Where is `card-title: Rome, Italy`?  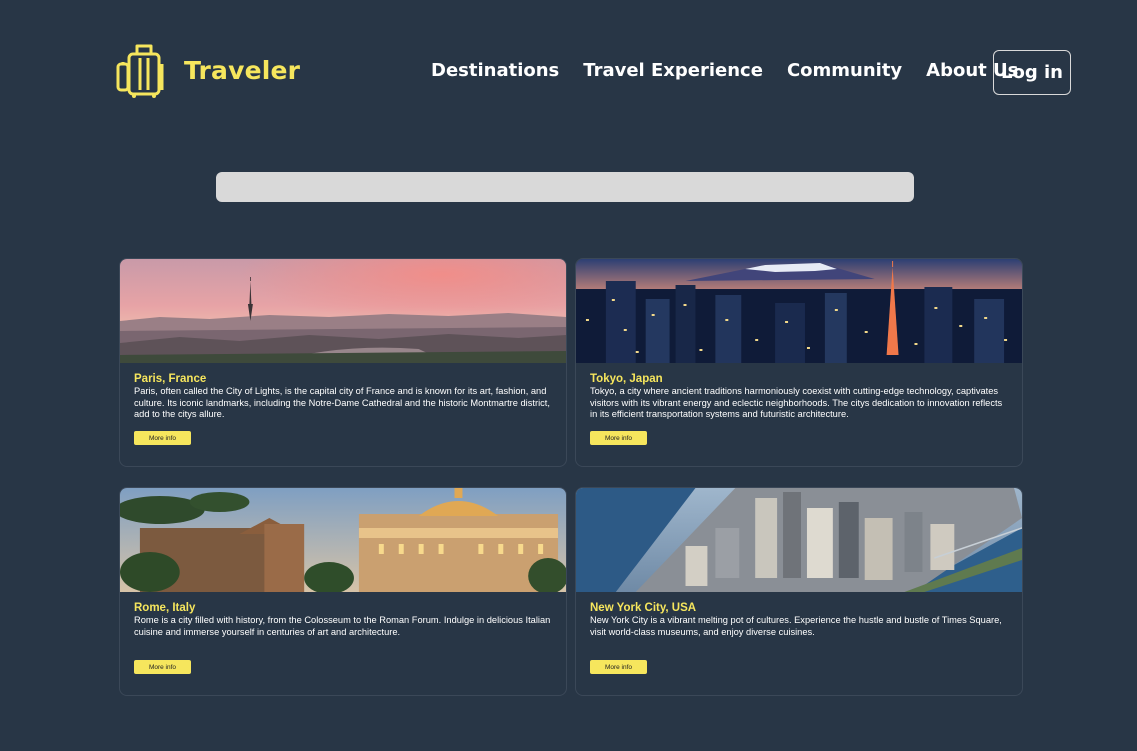 card-title: Rome, Italy is located at coordinates (165, 608).